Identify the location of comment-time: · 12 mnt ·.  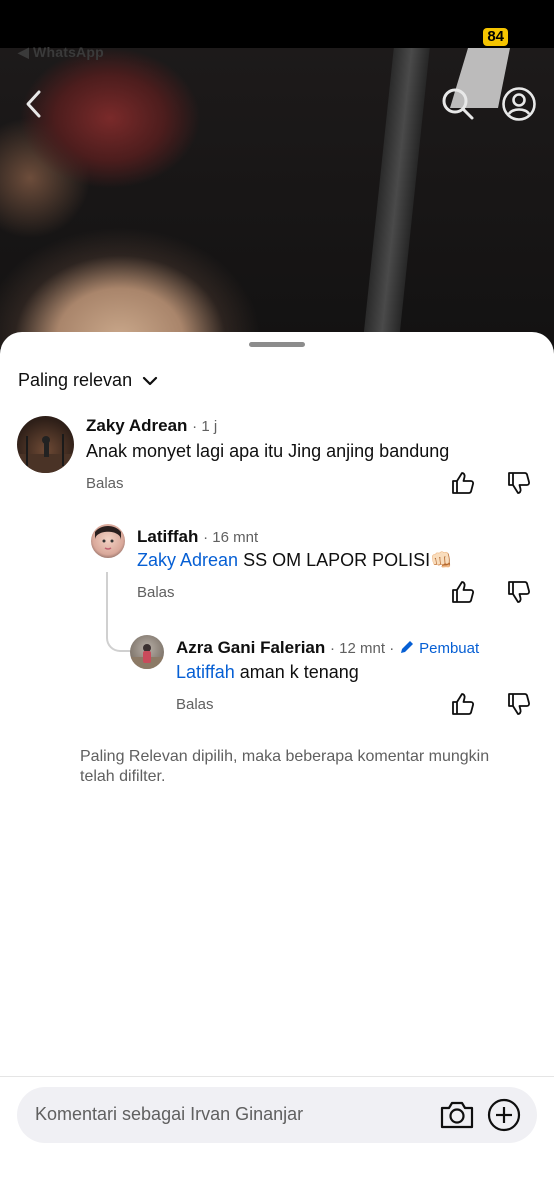
(362, 648).